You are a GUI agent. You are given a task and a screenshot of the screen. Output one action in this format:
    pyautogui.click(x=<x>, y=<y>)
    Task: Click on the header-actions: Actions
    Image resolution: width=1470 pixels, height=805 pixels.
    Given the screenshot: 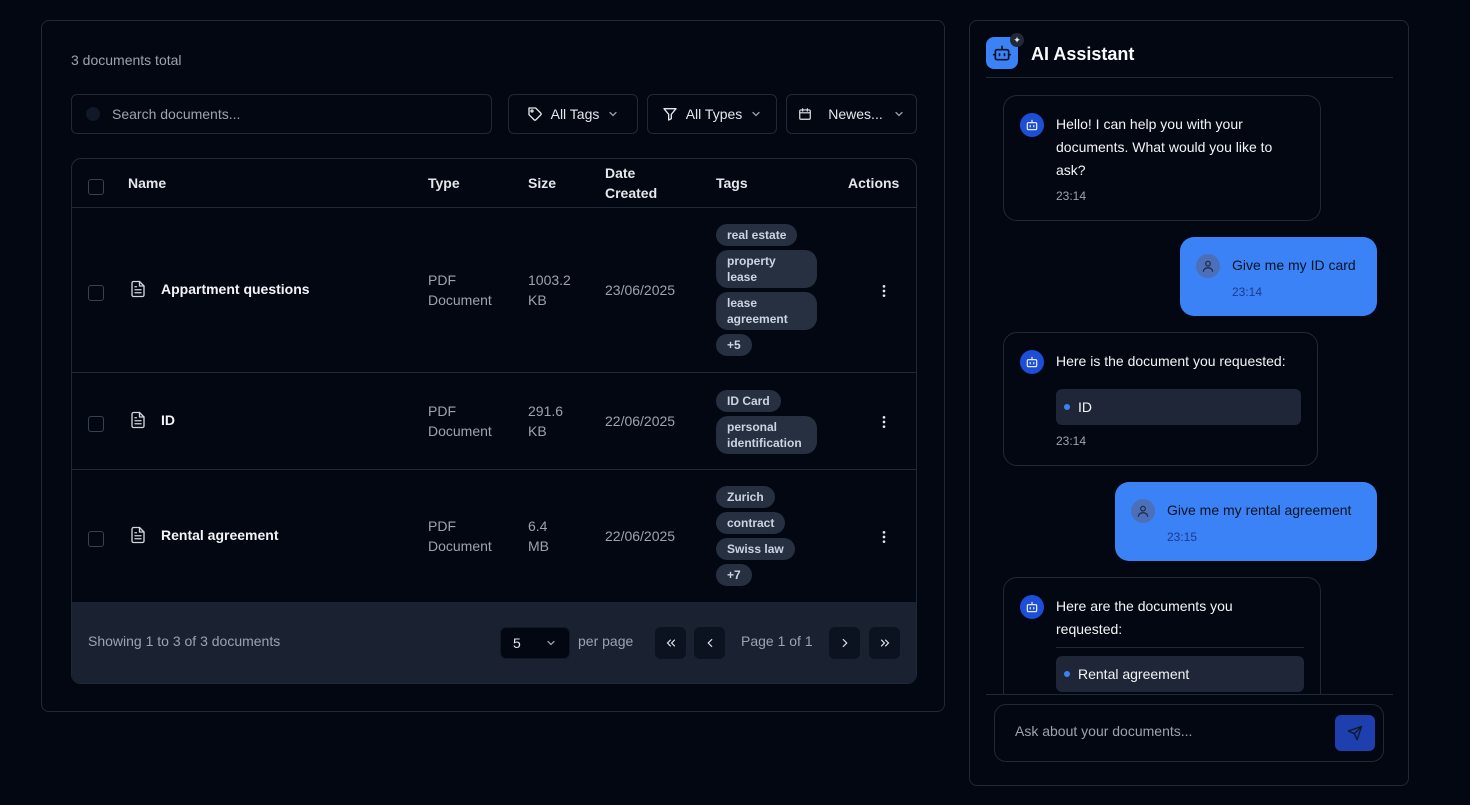 What is the action you would take?
    pyautogui.click(x=874, y=183)
    